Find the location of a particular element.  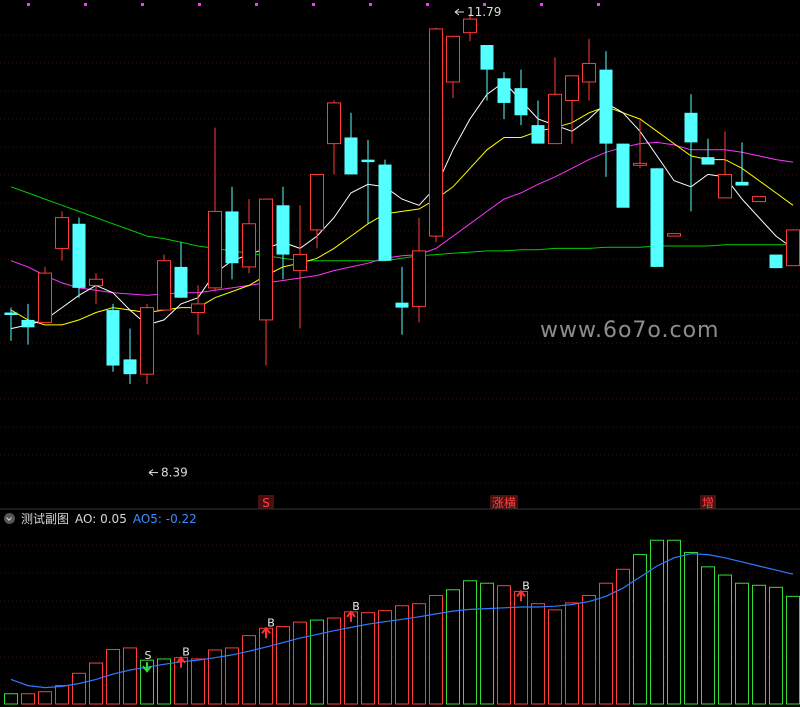

collapse-icon is located at coordinates (9, 518).